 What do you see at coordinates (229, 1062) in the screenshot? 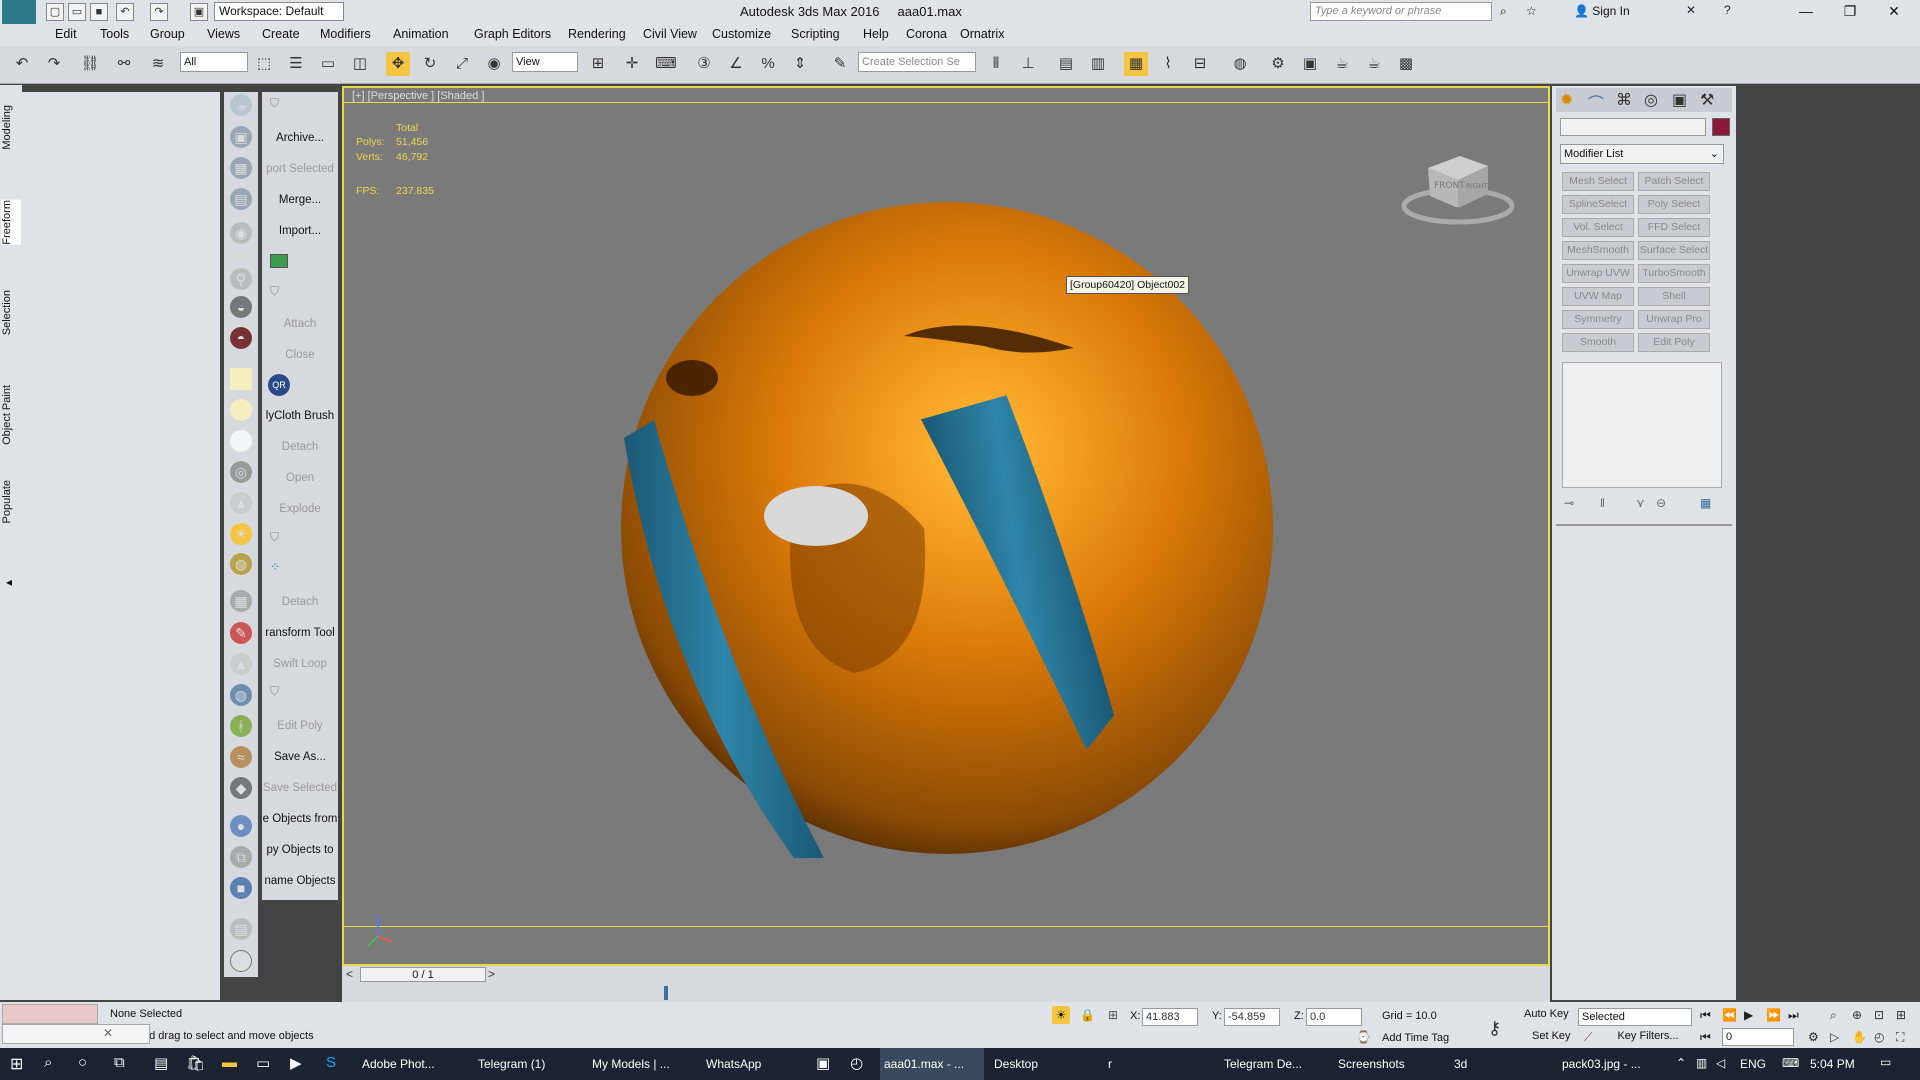
I see `file-explorer-icon: ▬` at bounding box center [229, 1062].